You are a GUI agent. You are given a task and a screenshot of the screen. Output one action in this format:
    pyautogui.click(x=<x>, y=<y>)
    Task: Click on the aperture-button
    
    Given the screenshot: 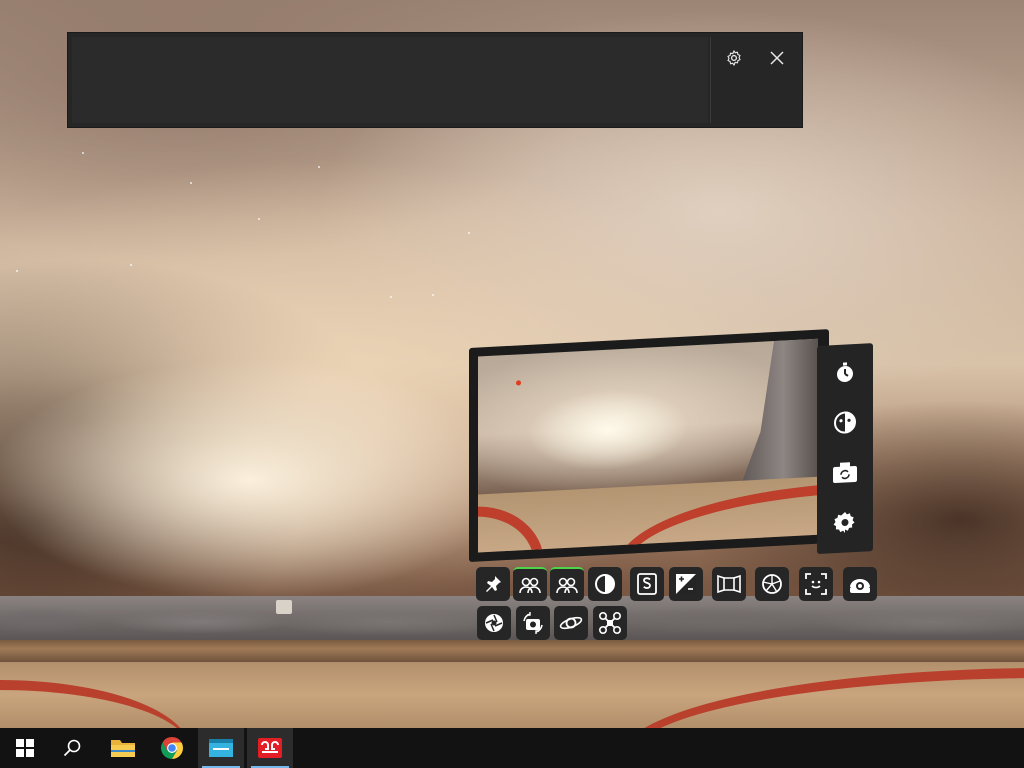 What is the action you would take?
    pyautogui.click(x=772, y=584)
    